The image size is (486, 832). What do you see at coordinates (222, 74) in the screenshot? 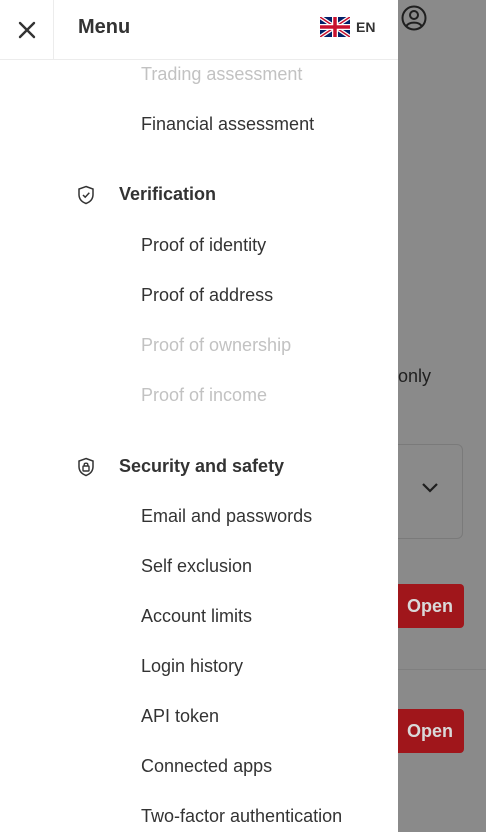
I see `menu-item-trading-assessment: Trading assessment` at bounding box center [222, 74].